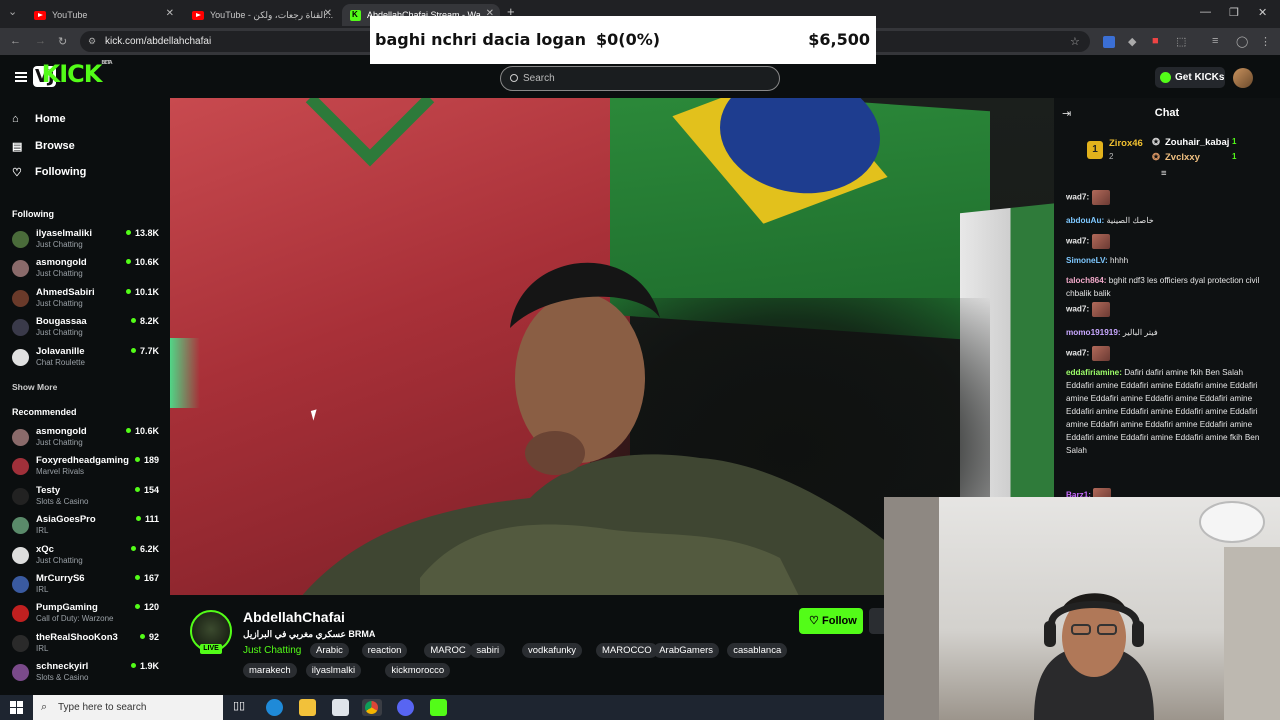 The image size is (1280, 720). I want to click on extensions-puzzle-icon: ⬚, so click(1181, 41).